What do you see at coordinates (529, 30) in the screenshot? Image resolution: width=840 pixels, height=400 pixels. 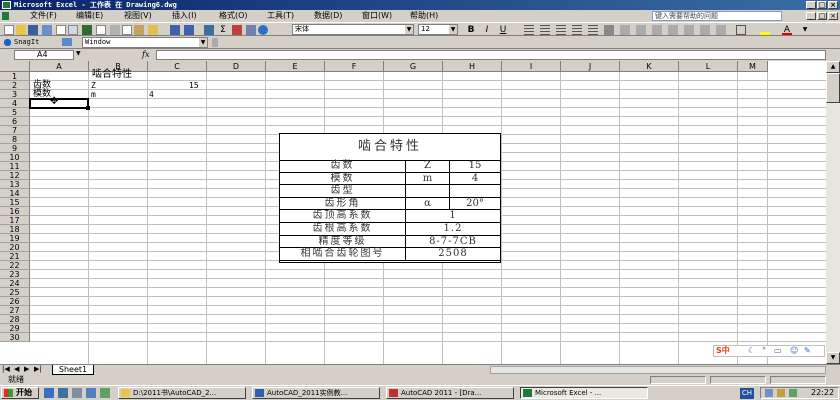 I see `align-left-icon` at bounding box center [529, 30].